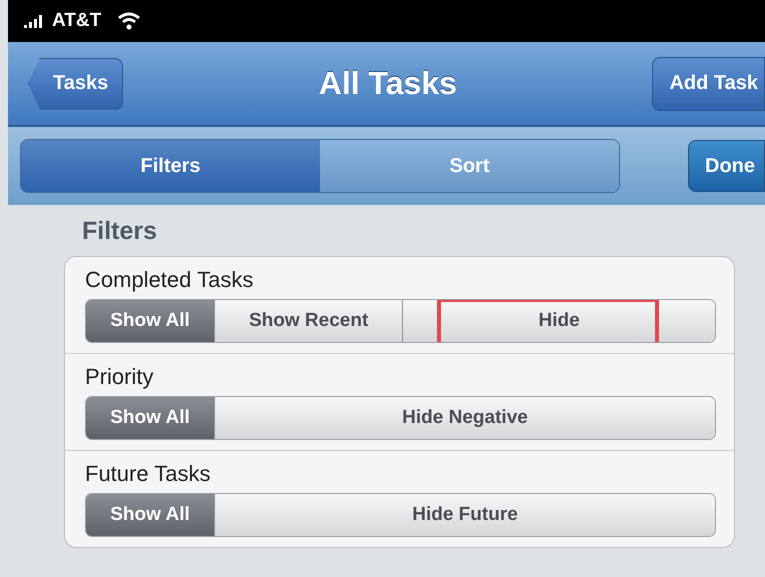 The height and width of the screenshot is (577, 765). What do you see at coordinates (120, 231) in the screenshot?
I see `section-title: Filters` at bounding box center [120, 231].